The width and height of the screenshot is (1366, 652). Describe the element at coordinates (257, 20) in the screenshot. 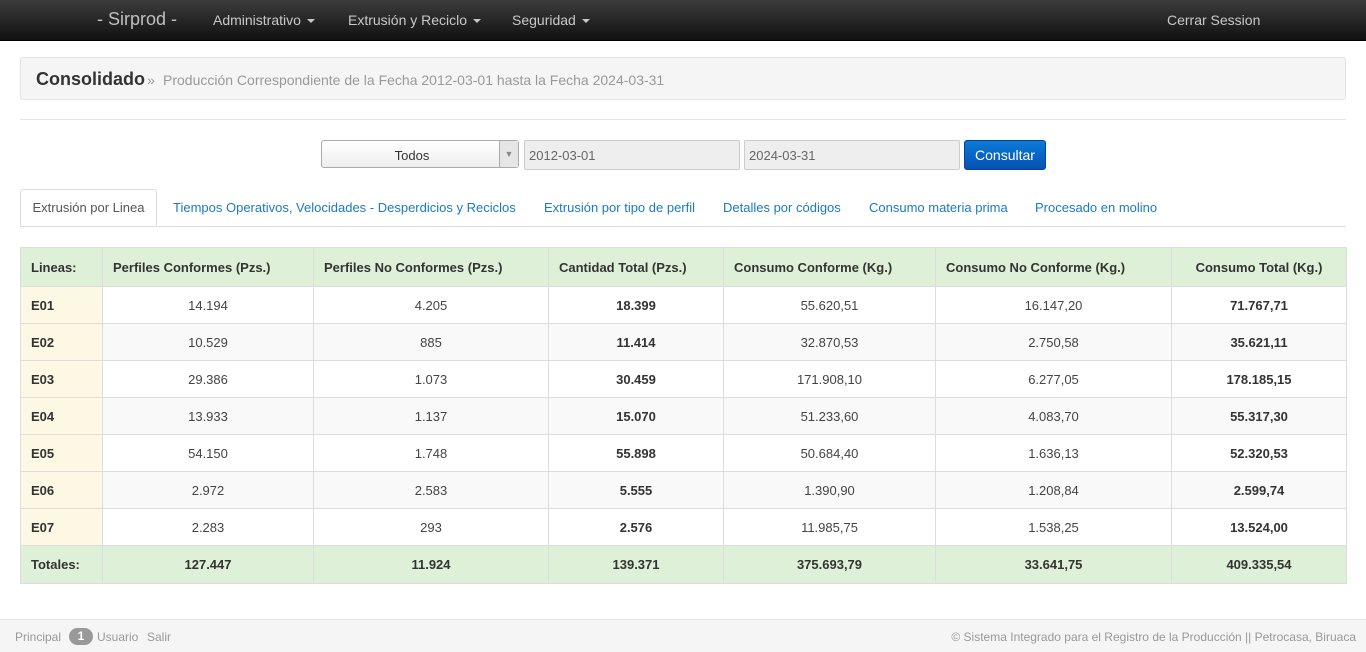

I see `menu-label: Administrativo` at that location.